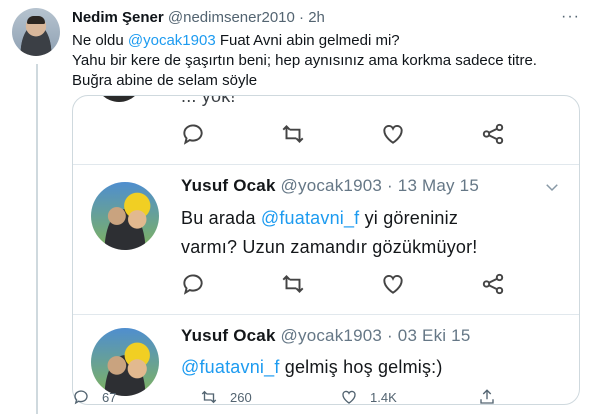  What do you see at coordinates (292, 401) in the screenshot?
I see `tweet-action-bar: 67 260 1.4K` at bounding box center [292, 401].